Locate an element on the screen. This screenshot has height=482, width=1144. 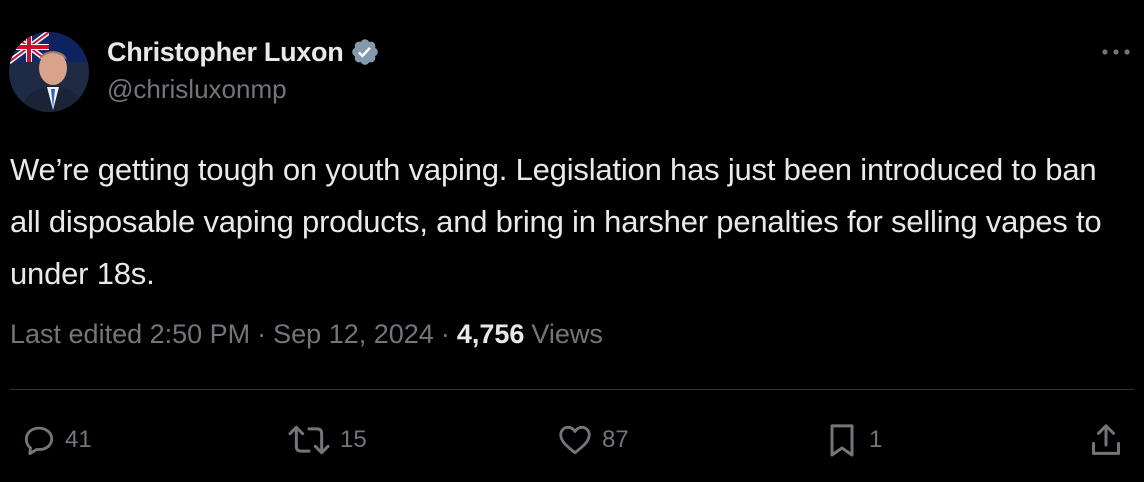
bookmark-button: 1 is located at coordinates (852, 440).